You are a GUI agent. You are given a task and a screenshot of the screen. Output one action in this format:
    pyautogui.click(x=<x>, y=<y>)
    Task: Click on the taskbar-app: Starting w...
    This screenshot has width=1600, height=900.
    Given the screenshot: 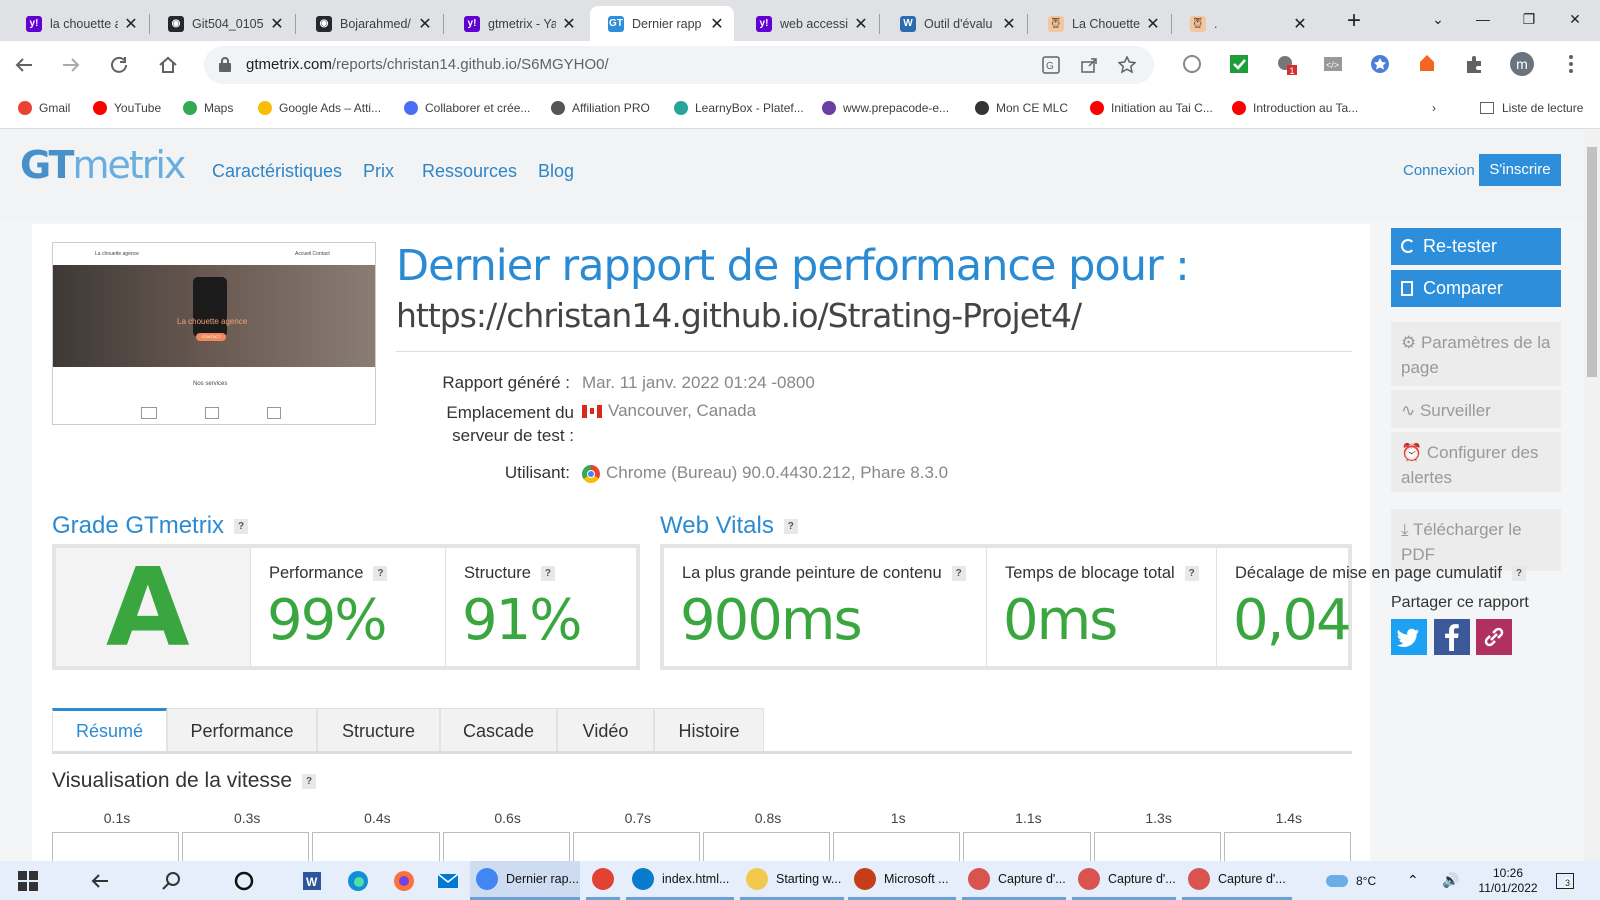 What is the action you would take?
    pyautogui.click(x=792, y=880)
    